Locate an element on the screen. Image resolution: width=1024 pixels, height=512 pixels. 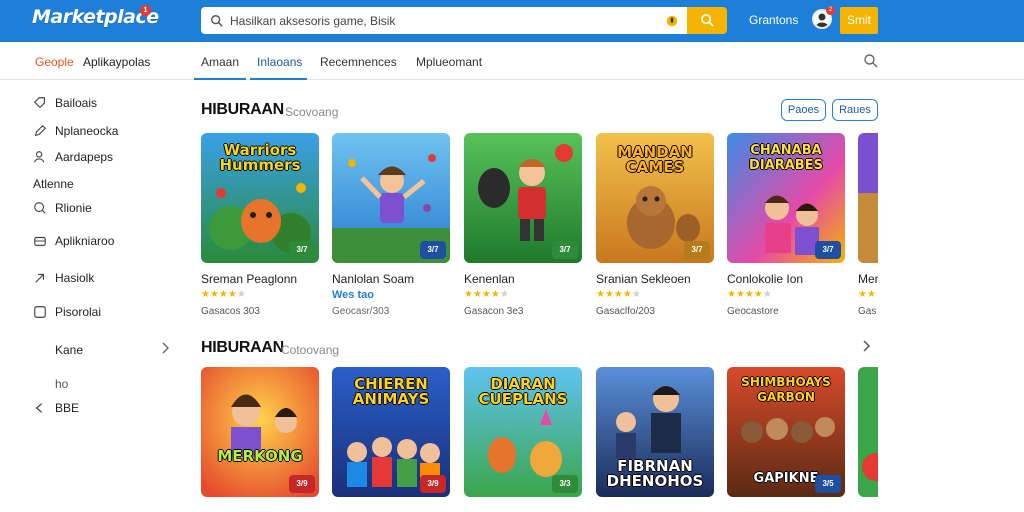
sidebar-item-5: Aplikniaroo is located at coordinates (73, 241).